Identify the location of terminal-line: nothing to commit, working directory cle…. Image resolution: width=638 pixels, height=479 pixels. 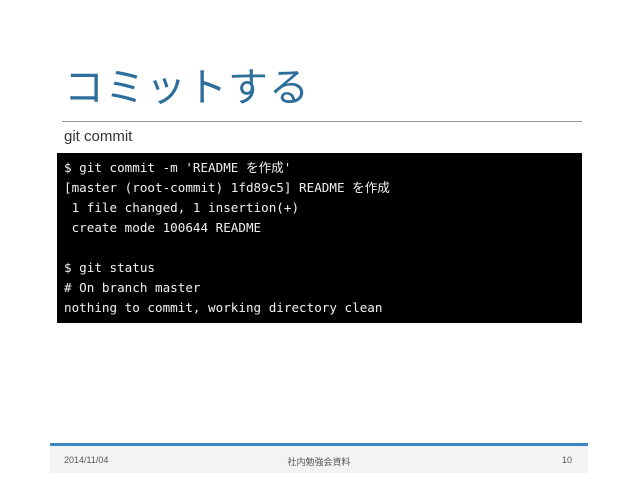
(223, 307).